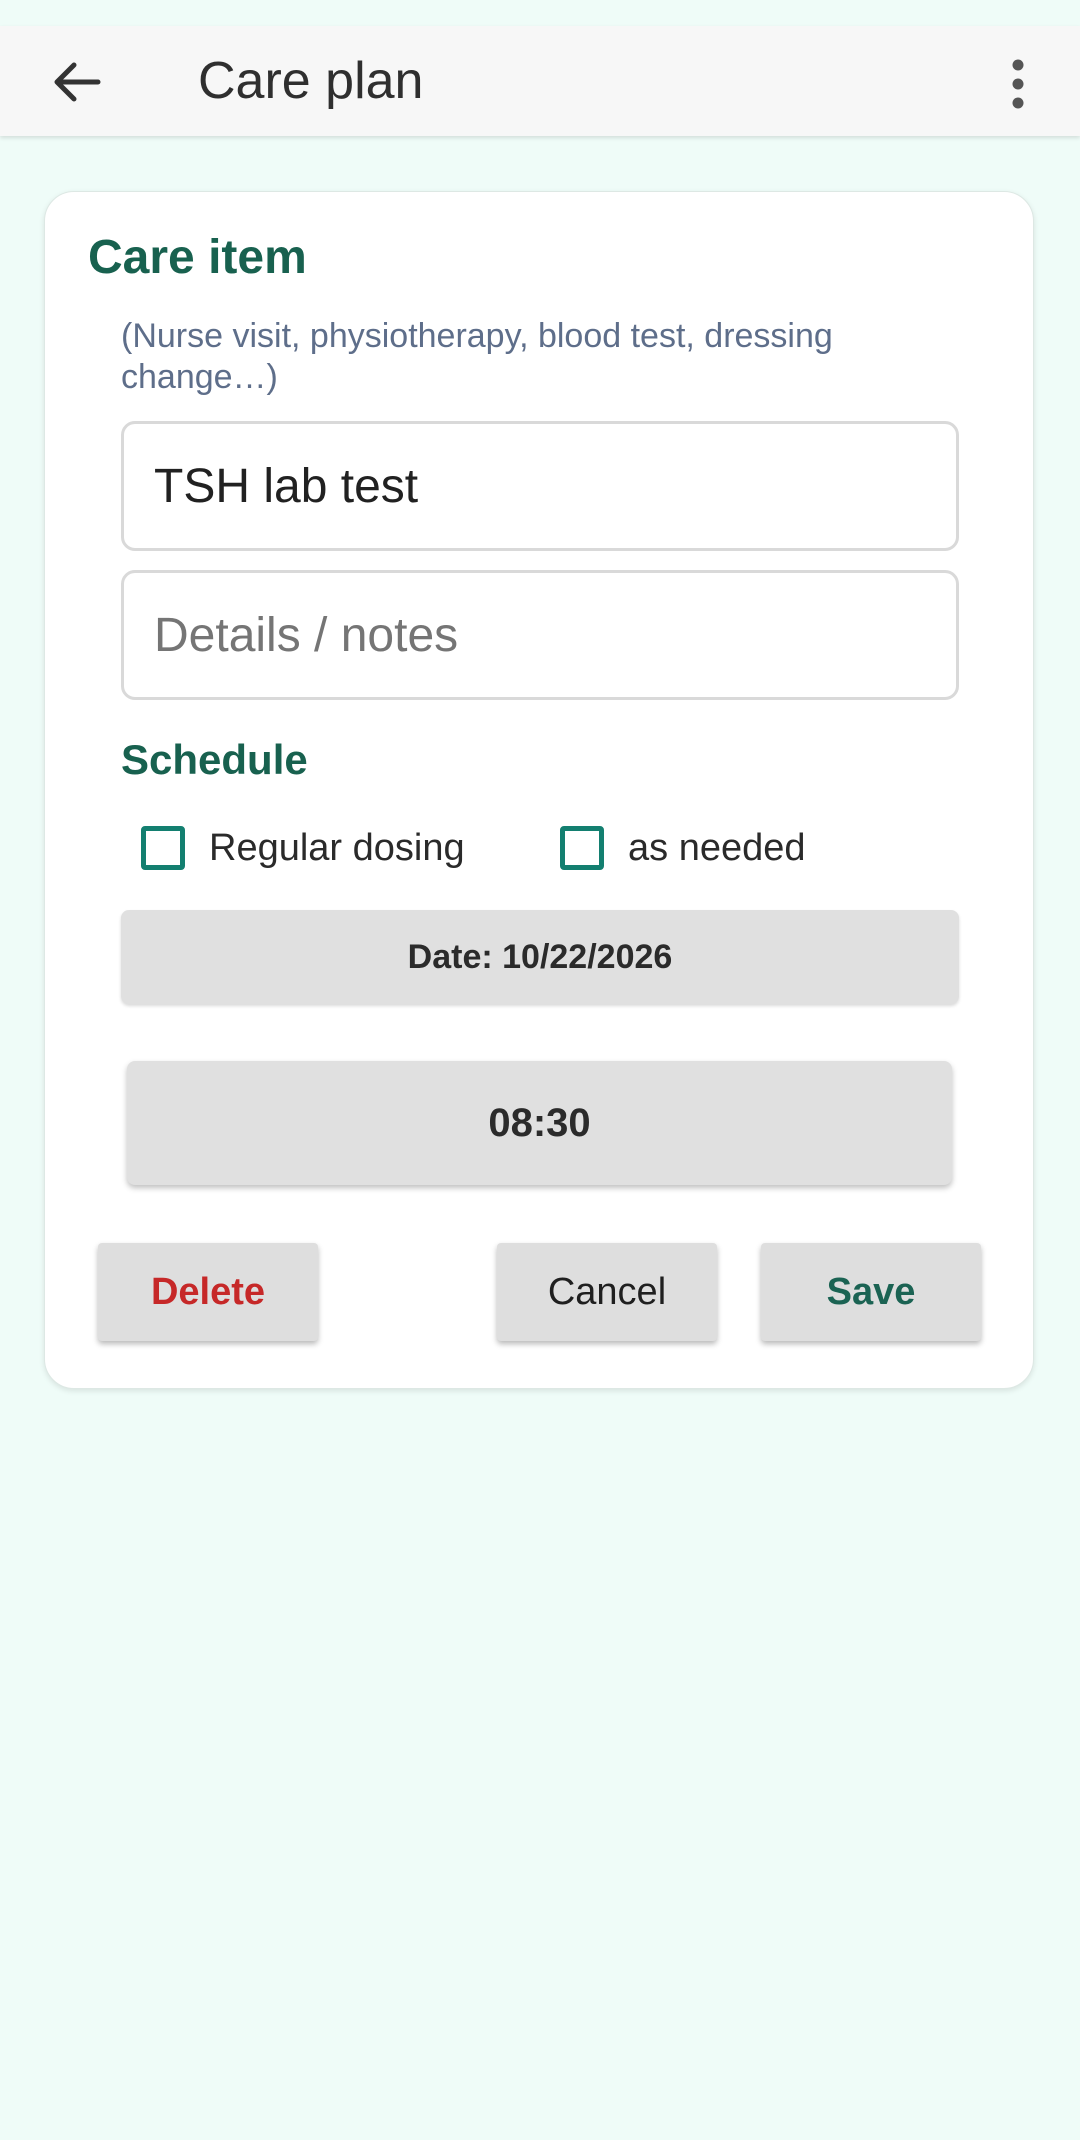  Describe the element at coordinates (871, 1292) in the screenshot. I see `save-button: Save` at that location.